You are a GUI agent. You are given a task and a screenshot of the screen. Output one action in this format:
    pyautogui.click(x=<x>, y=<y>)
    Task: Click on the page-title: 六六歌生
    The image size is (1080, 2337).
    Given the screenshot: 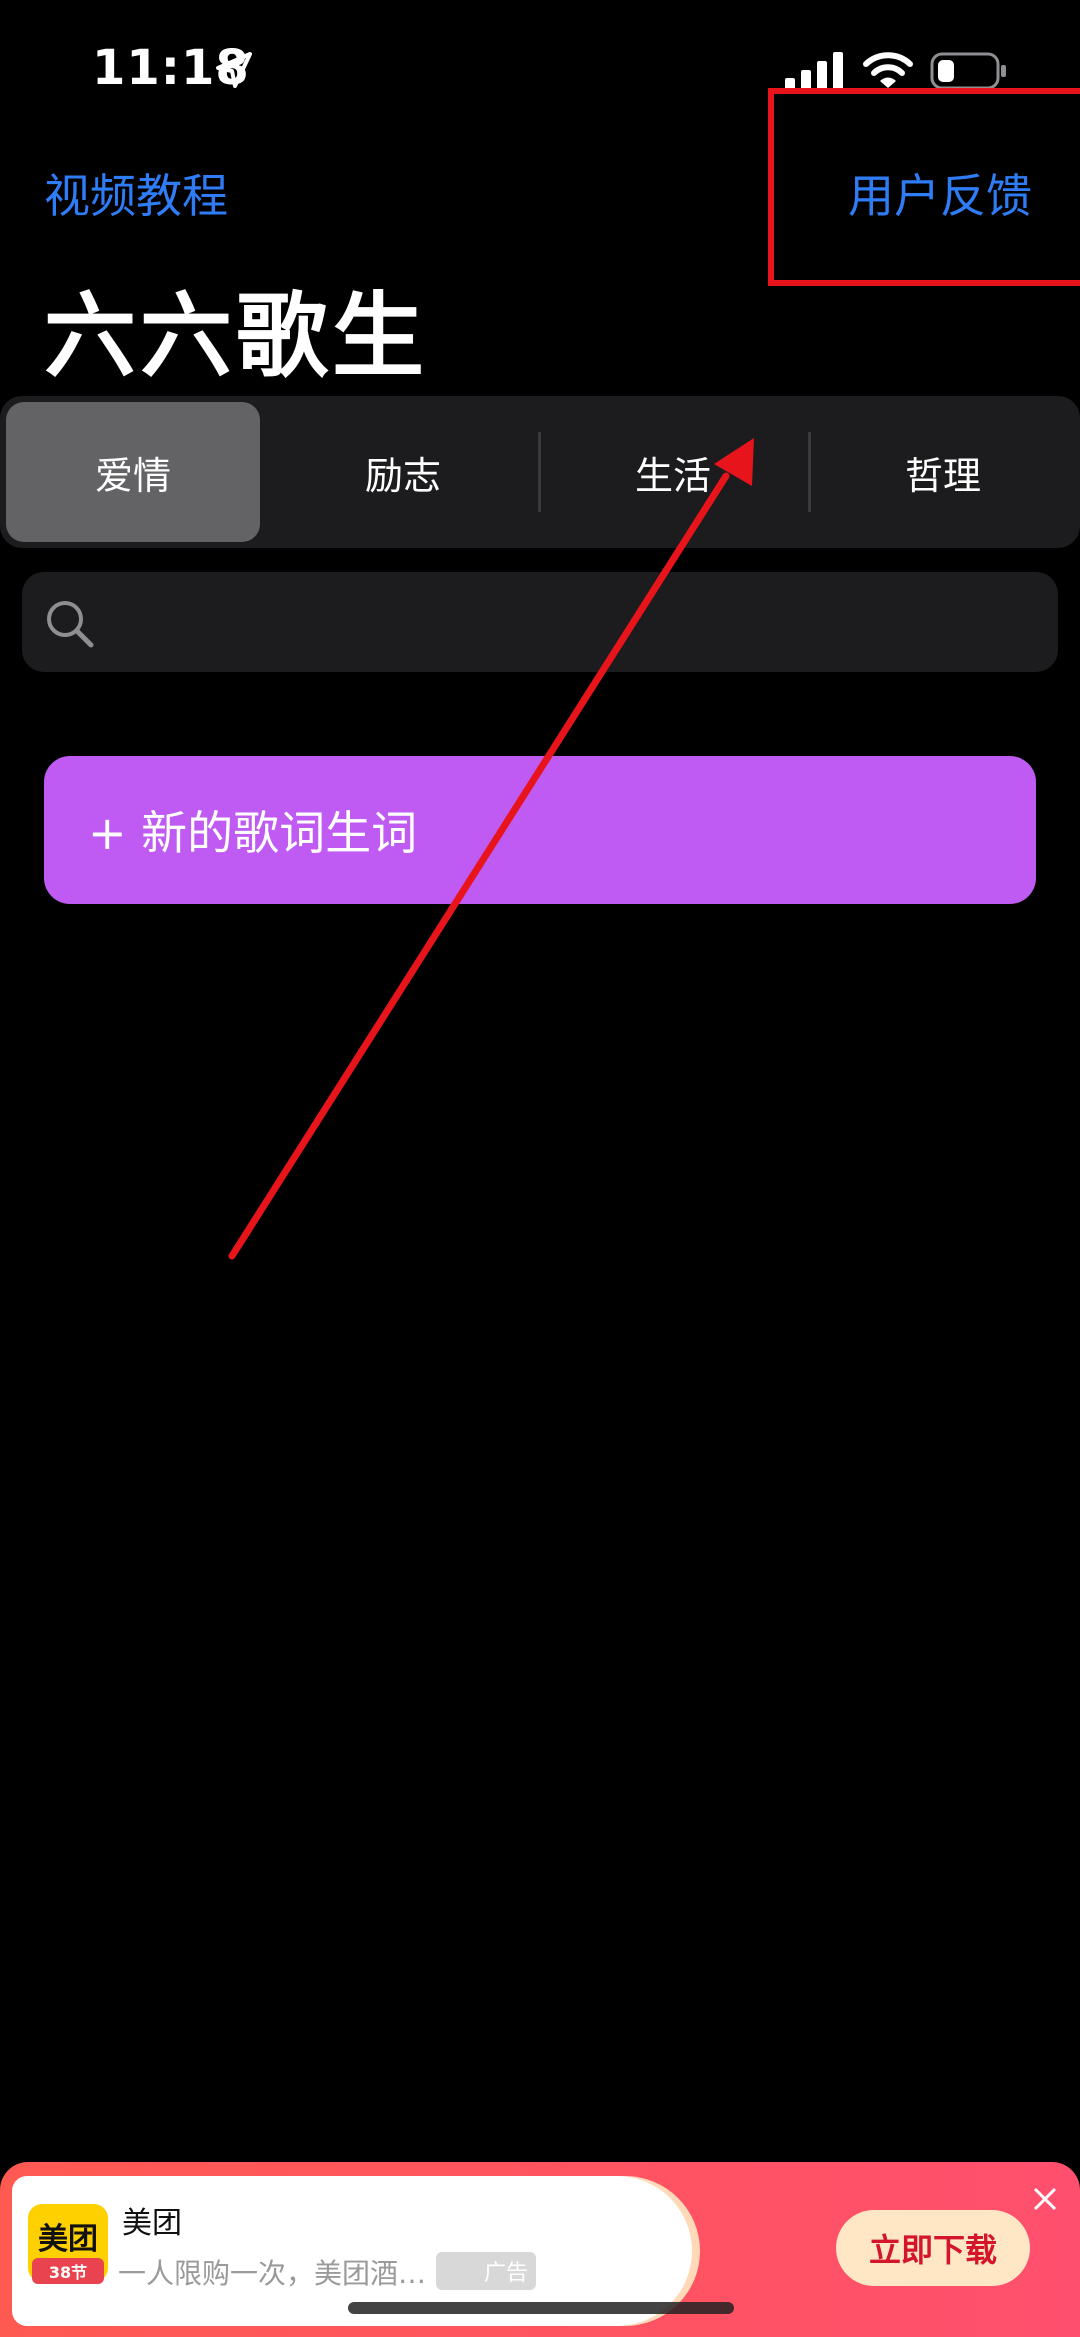 What is the action you would take?
    pyautogui.click(x=236, y=336)
    